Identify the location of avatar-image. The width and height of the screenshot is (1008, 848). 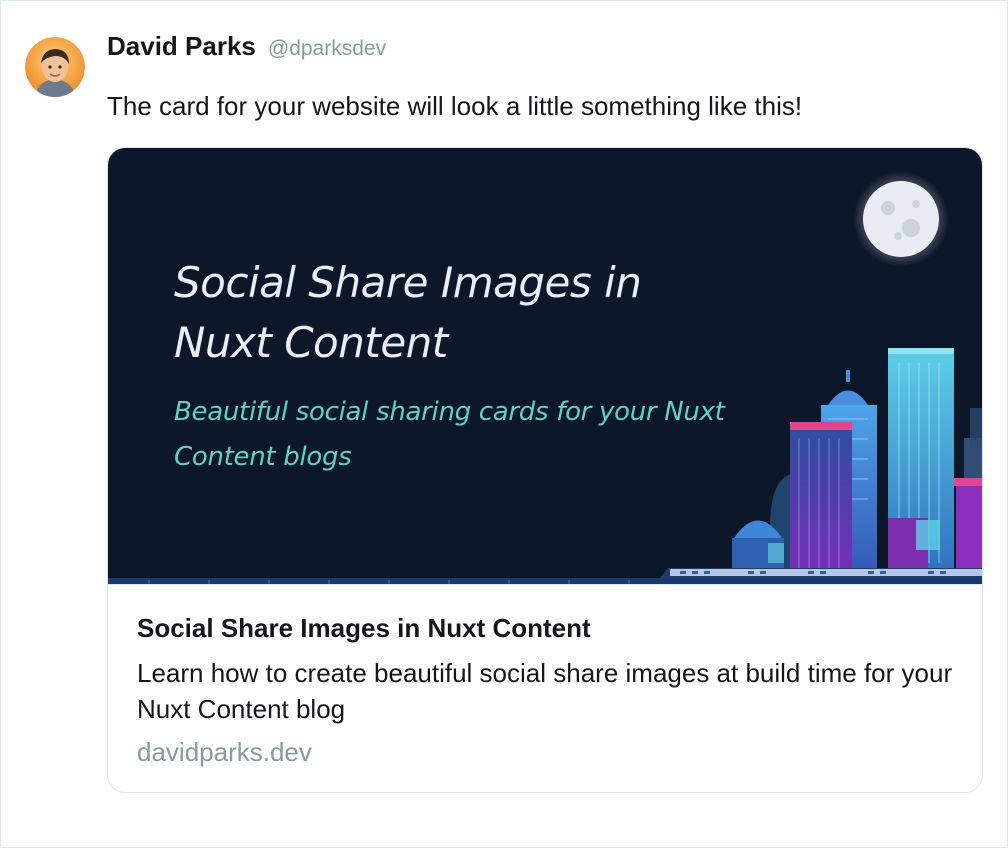
(55, 67).